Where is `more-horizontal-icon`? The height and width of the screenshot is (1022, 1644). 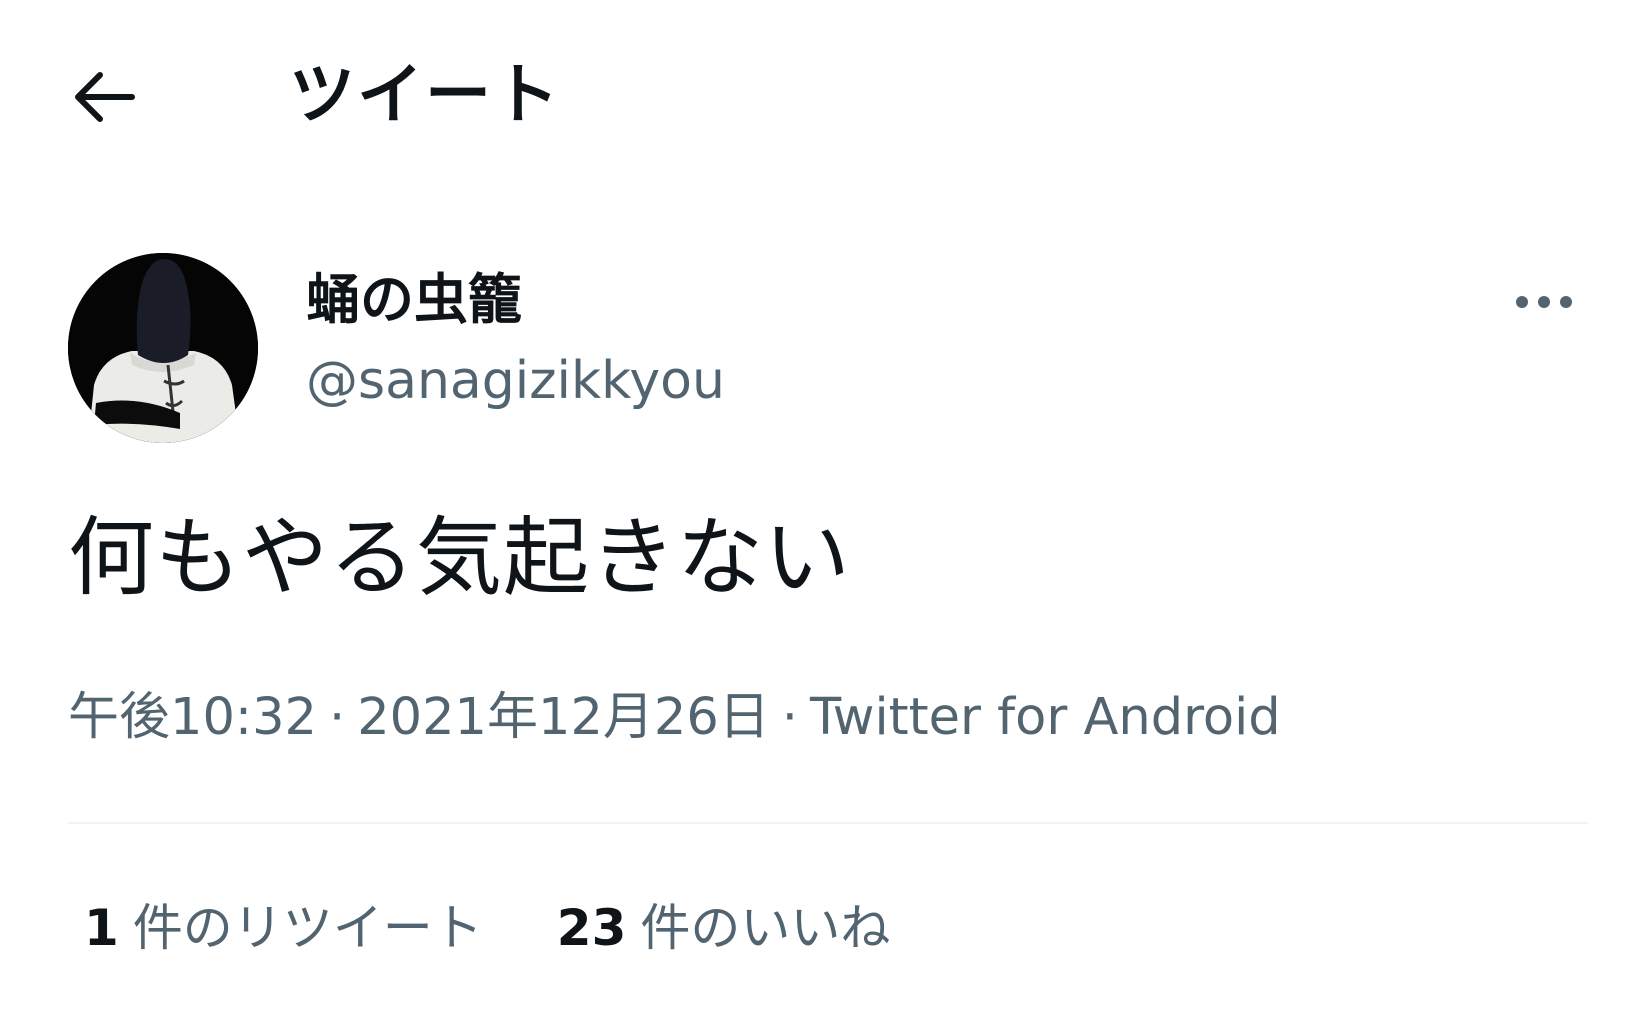 more-horizontal-icon is located at coordinates (1544, 304).